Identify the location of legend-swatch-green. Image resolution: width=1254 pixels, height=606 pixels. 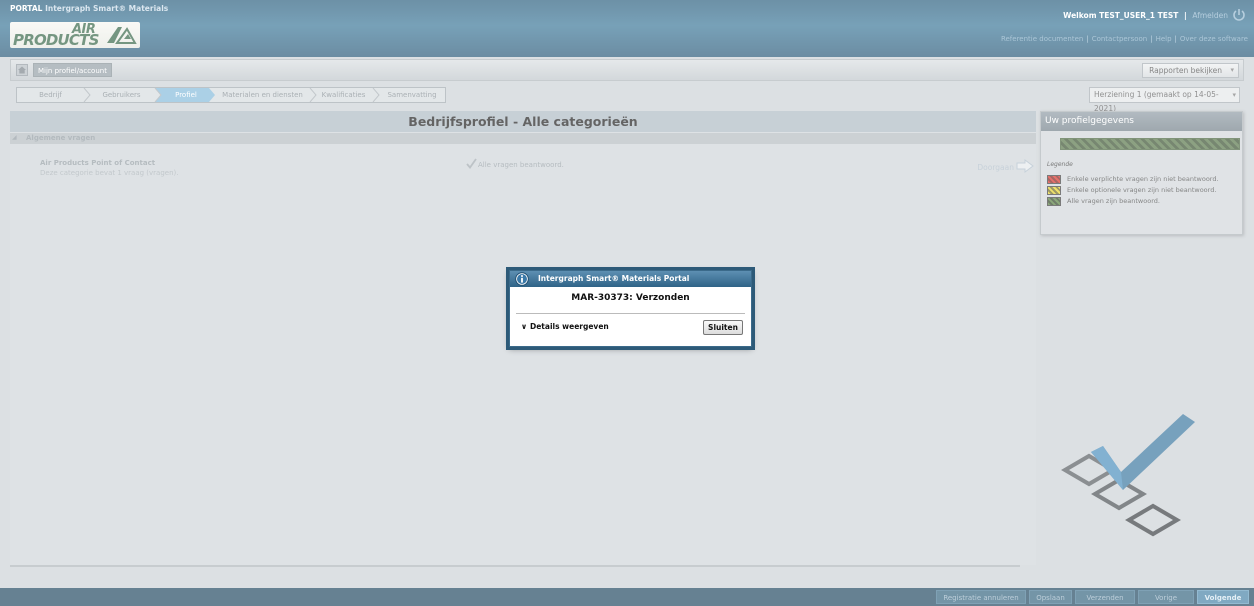
(1054, 201).